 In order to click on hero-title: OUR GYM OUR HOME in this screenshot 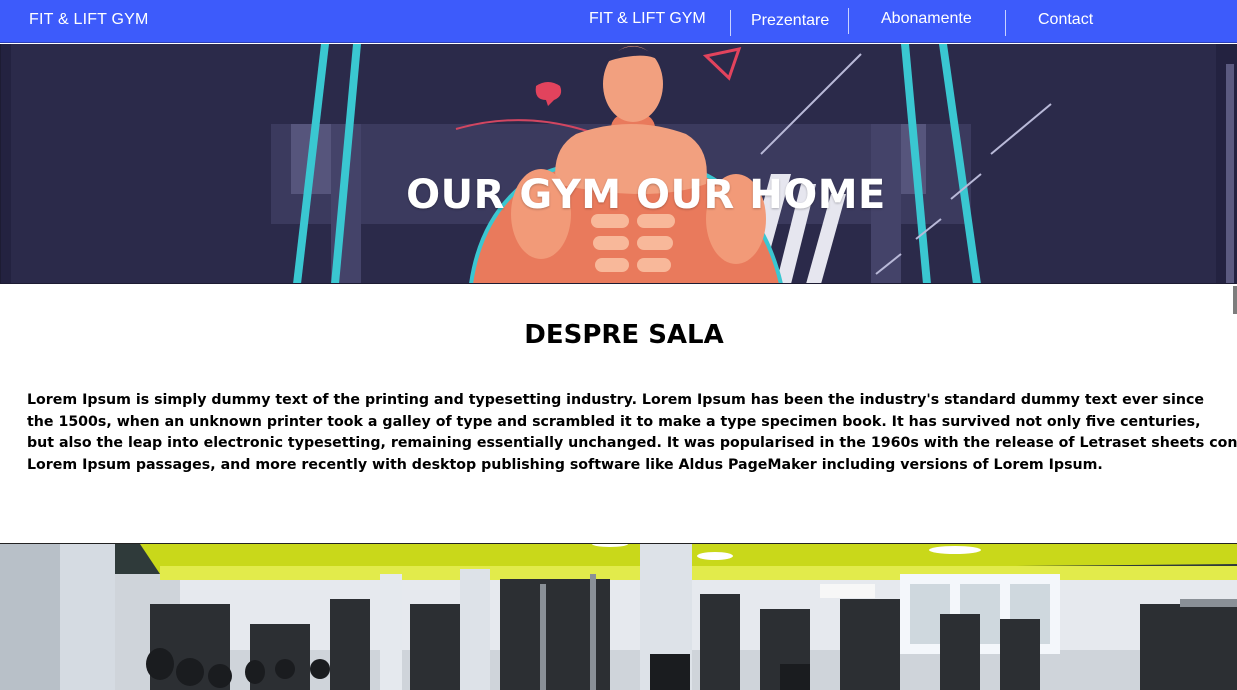, I will do `click(646, 194)`.